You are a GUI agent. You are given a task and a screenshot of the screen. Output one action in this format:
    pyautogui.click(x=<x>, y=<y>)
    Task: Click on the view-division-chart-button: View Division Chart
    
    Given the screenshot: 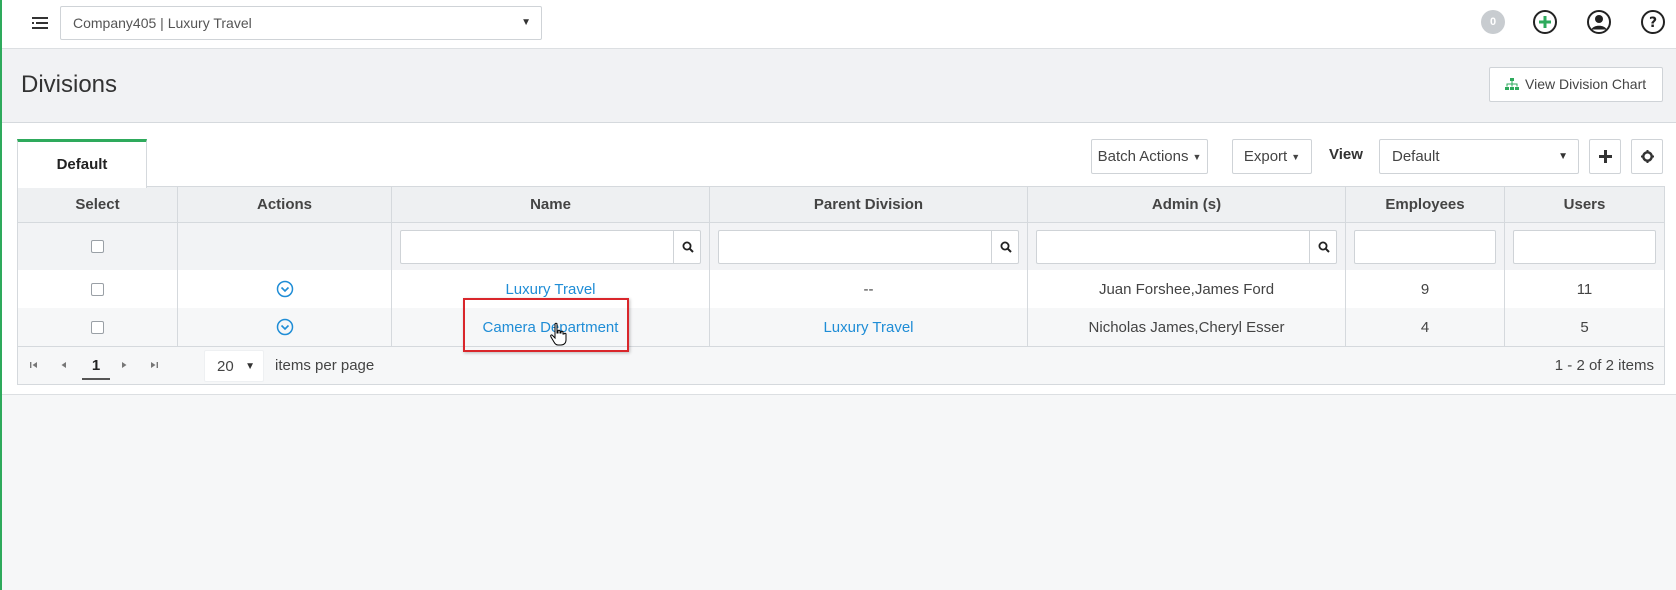 What is the action you would take?
    pyautogui.click(x=1576, y=84)
    